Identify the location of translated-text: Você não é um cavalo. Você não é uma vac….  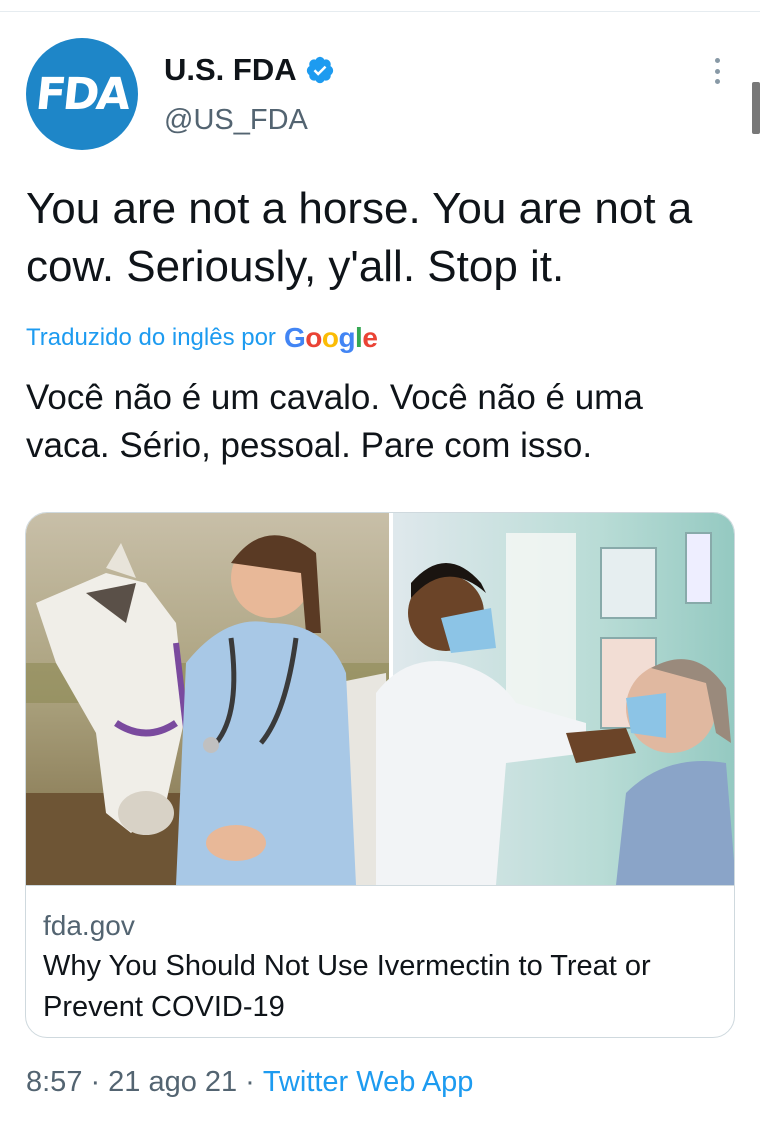
(334, 421).